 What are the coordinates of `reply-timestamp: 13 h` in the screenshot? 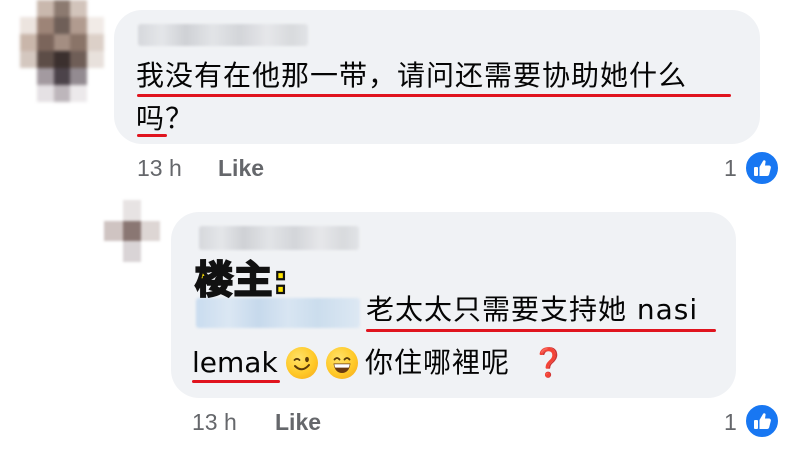 It's located at (214, 422).